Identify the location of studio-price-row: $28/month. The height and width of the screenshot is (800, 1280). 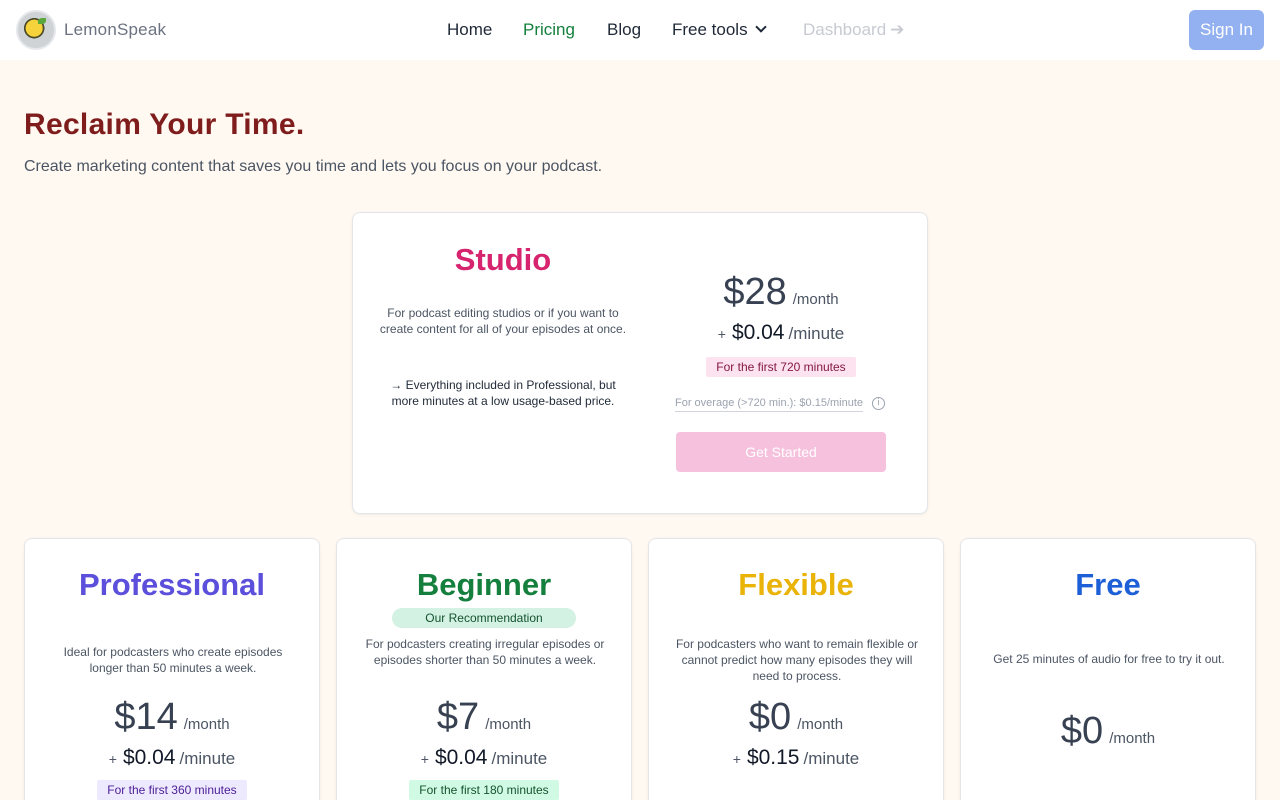
(781, 292).